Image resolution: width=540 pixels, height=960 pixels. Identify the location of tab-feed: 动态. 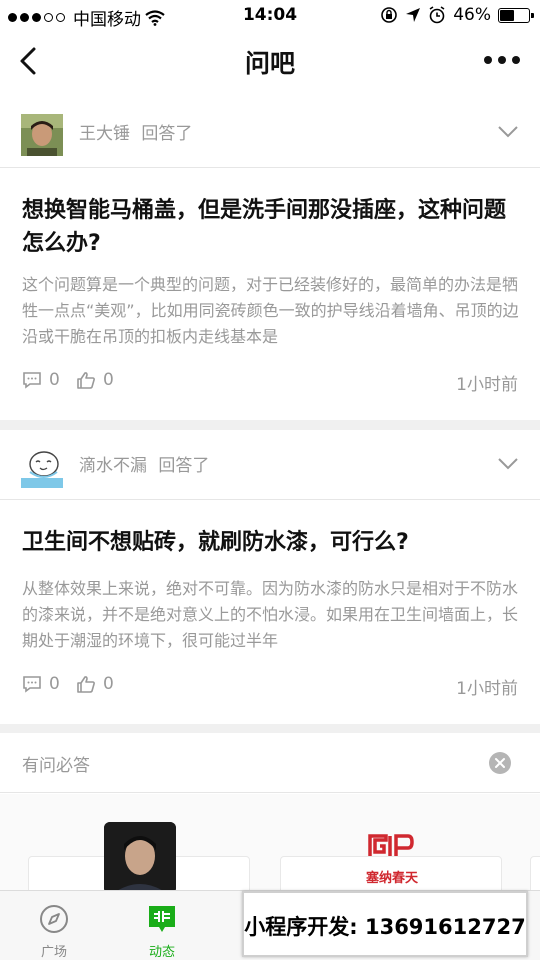
(162, 925).